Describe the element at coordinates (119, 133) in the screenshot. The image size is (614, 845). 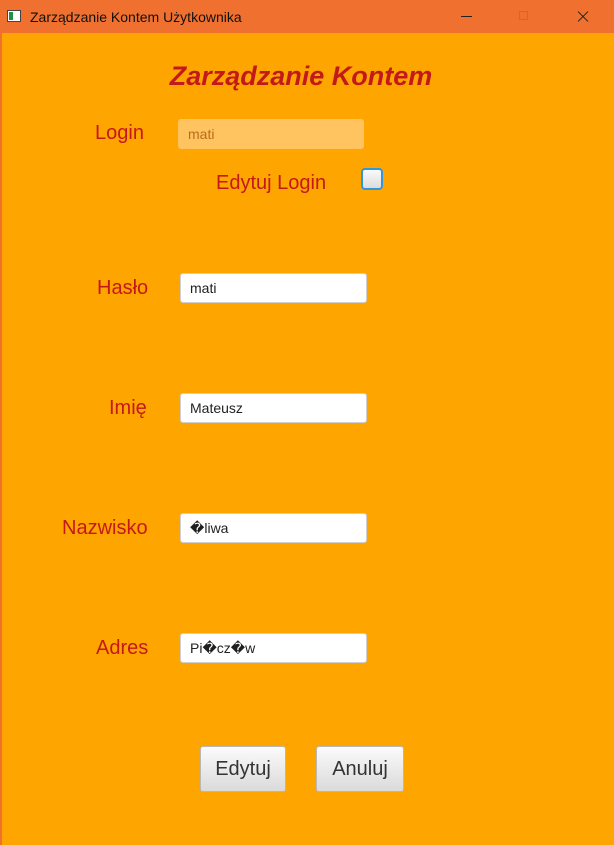
I see `login-label: Login` at that location.